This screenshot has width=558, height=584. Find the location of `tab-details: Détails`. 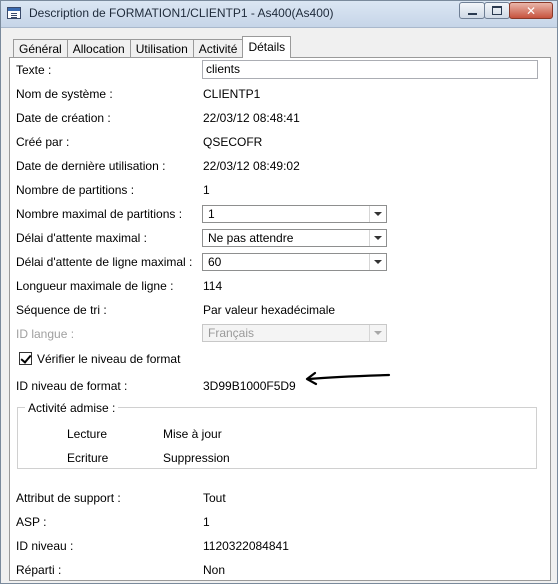

tab-details: Détails is located at coordinates (267, 47).